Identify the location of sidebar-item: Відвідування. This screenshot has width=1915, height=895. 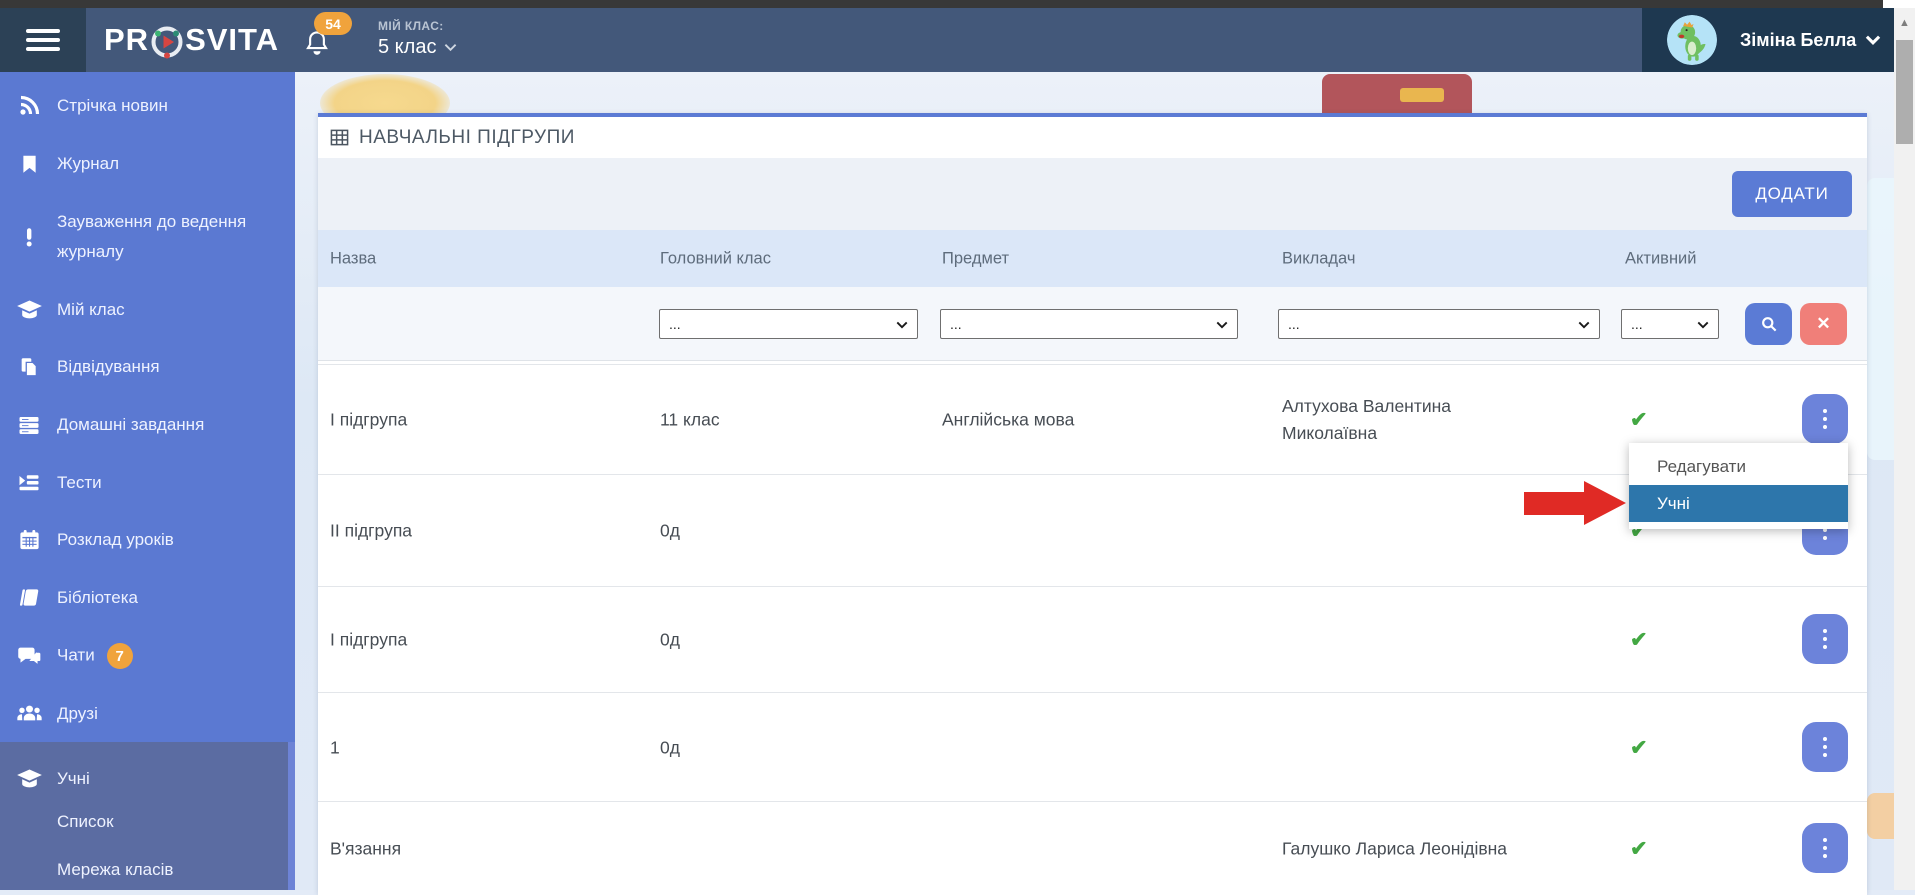
(147, 367).